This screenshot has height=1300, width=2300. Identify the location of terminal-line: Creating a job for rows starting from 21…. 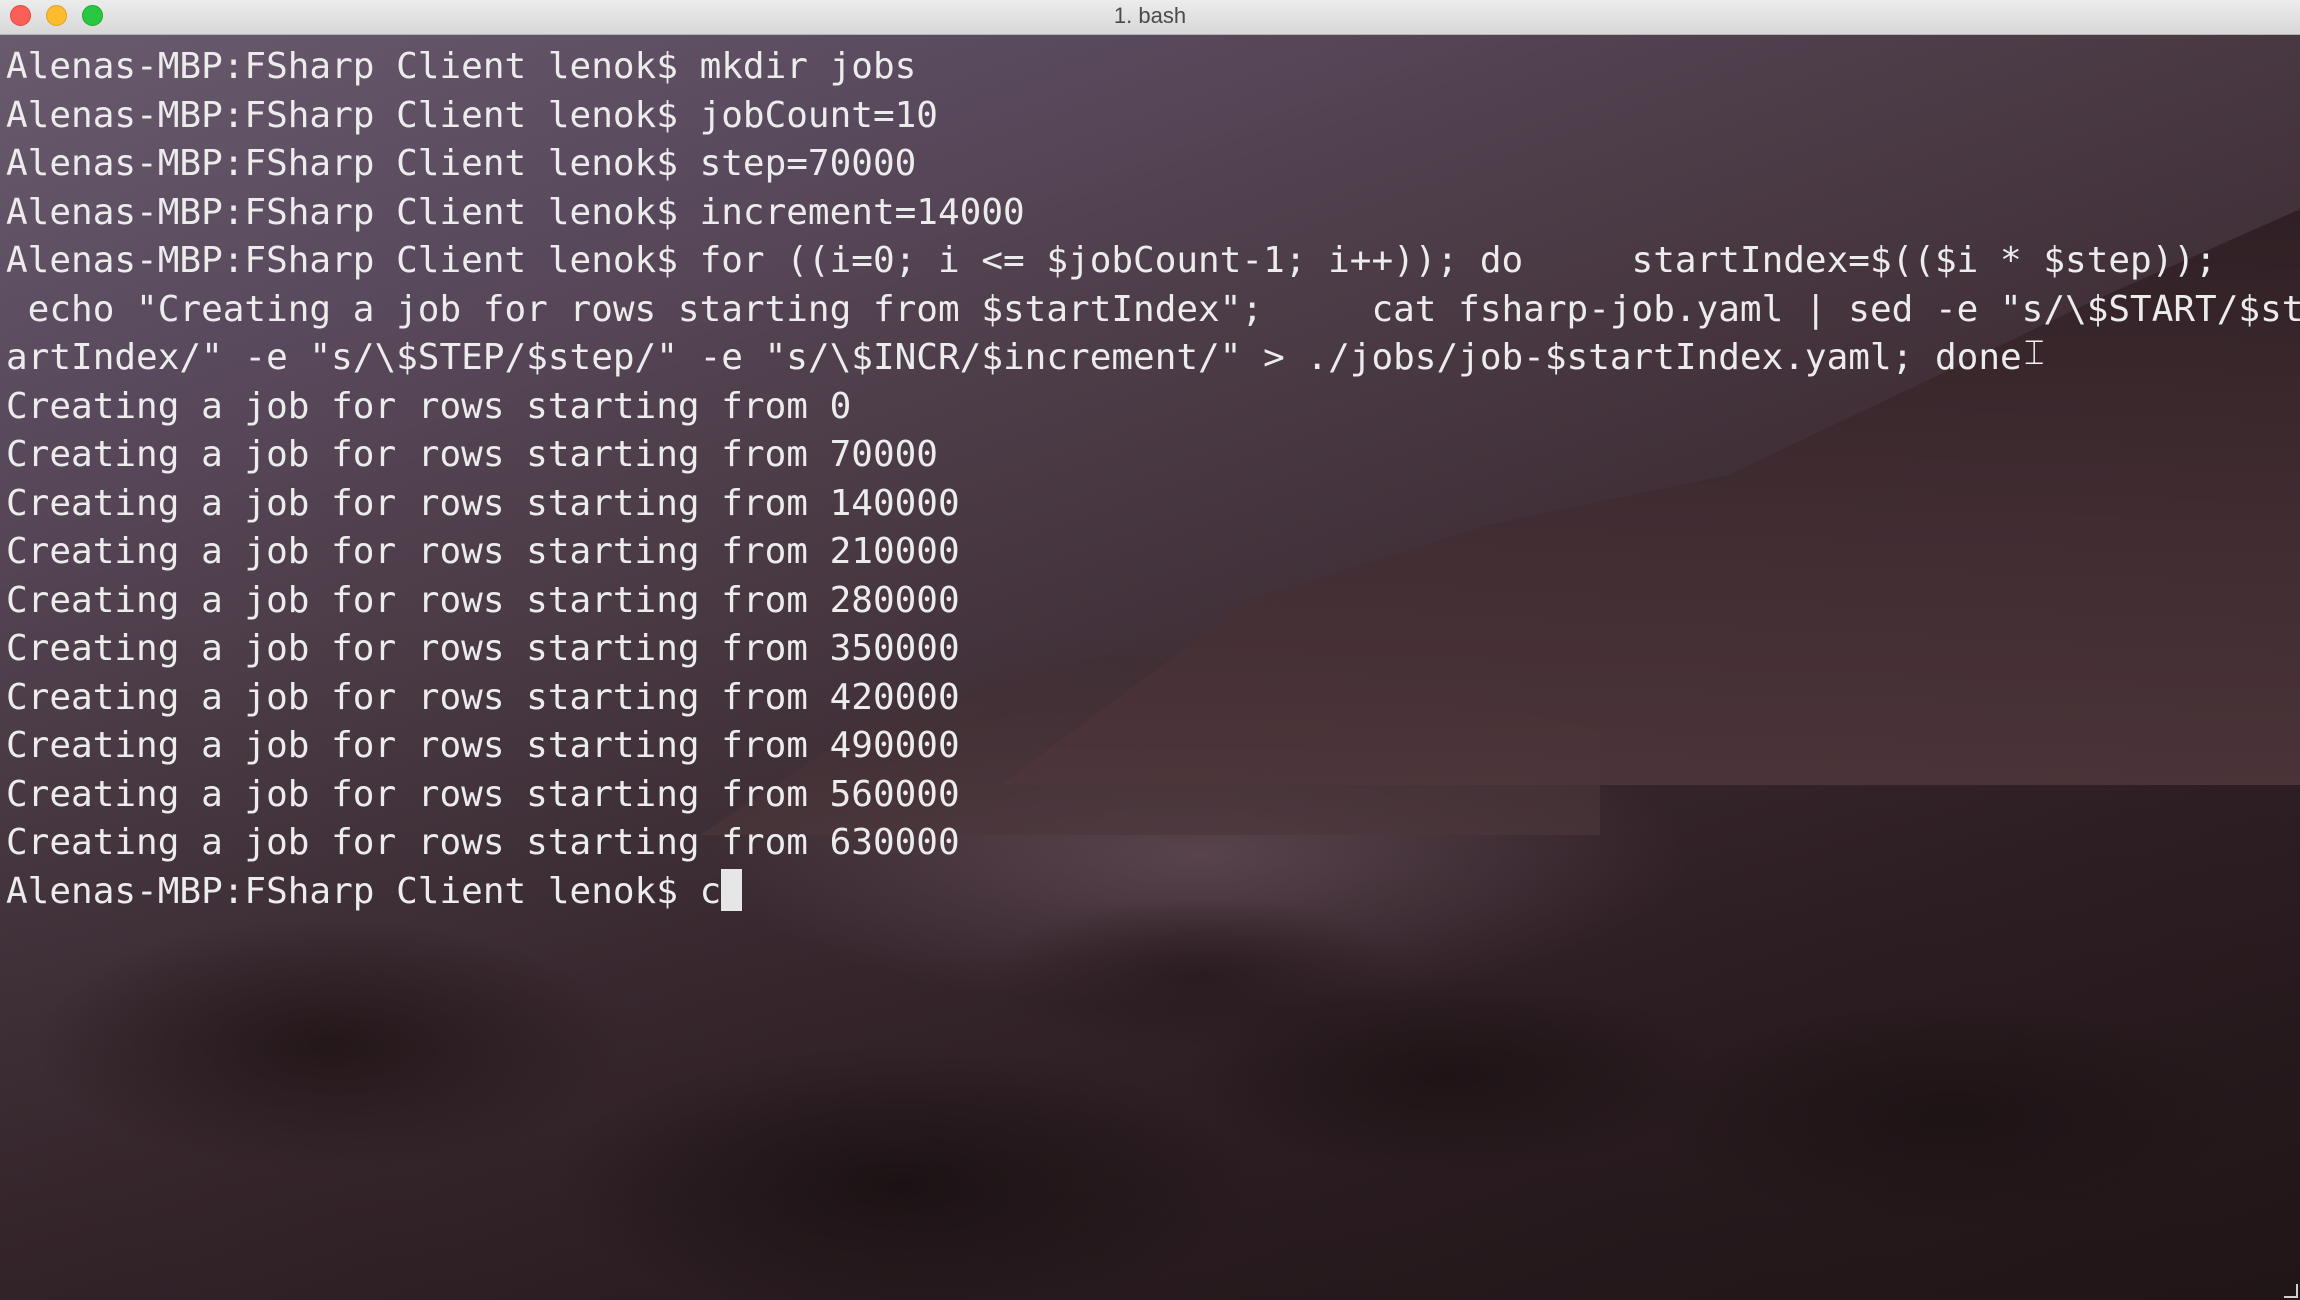
(483, 551).